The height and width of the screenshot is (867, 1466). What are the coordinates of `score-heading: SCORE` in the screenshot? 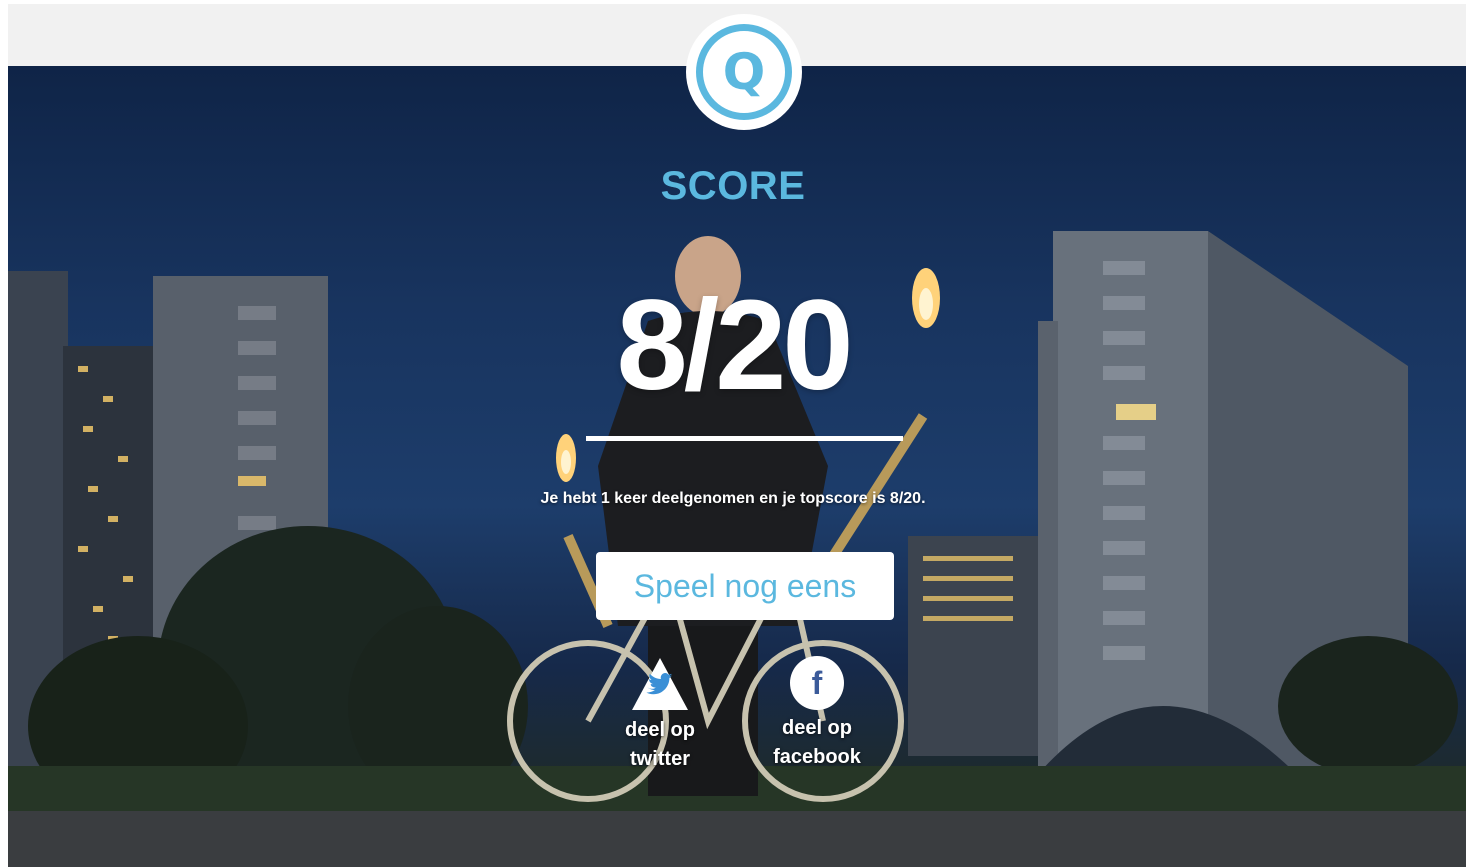 It's located at (733, 186).